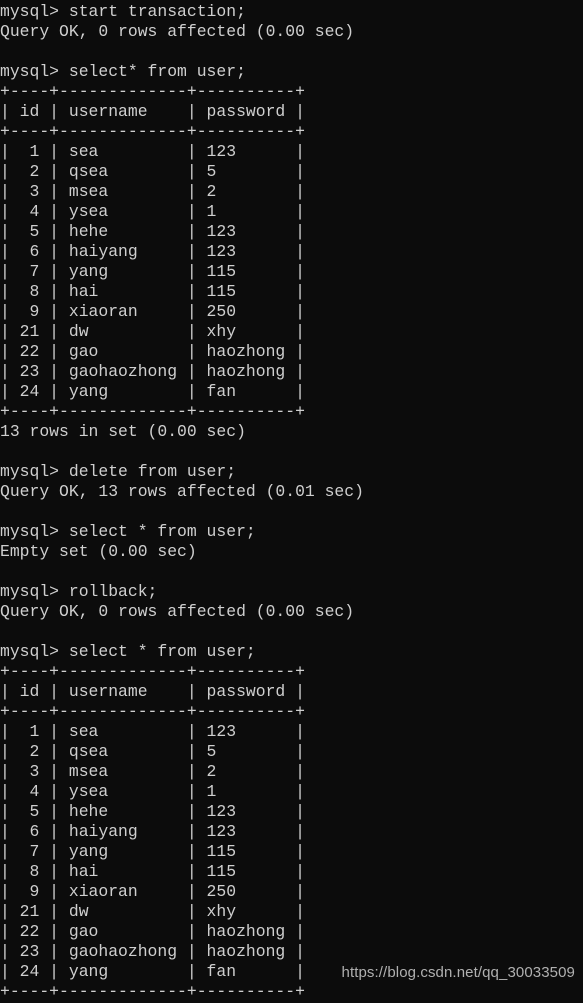 The width and height of the screenshot is (583, 1003). What do you see at coordinates (98, 551) in the screenshot?
I see `terminal-line: Empty set (0.00 sec)` at bounding box center [98, 551].